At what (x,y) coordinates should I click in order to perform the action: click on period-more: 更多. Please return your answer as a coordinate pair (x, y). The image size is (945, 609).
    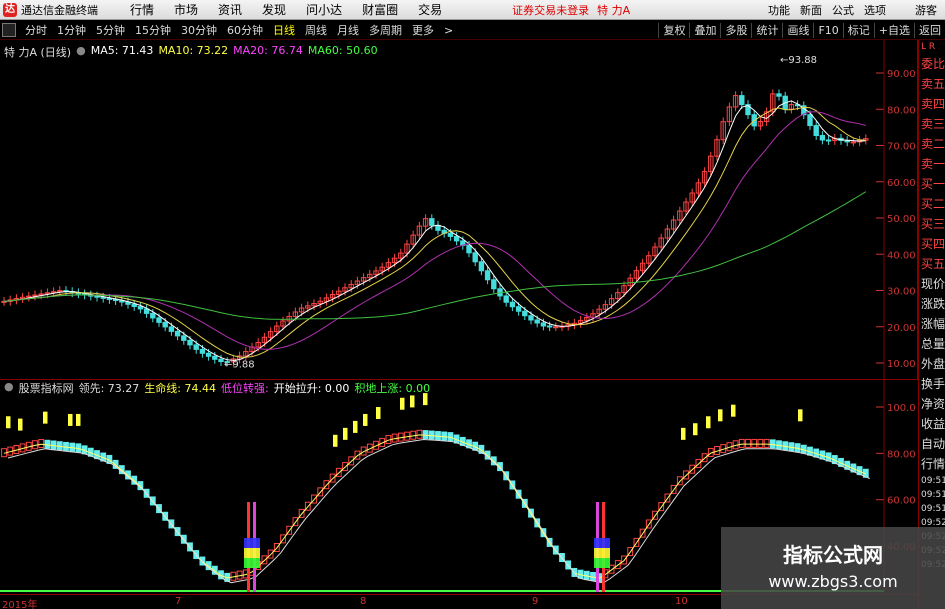
    Looking at the image, I should click on (423, 30).